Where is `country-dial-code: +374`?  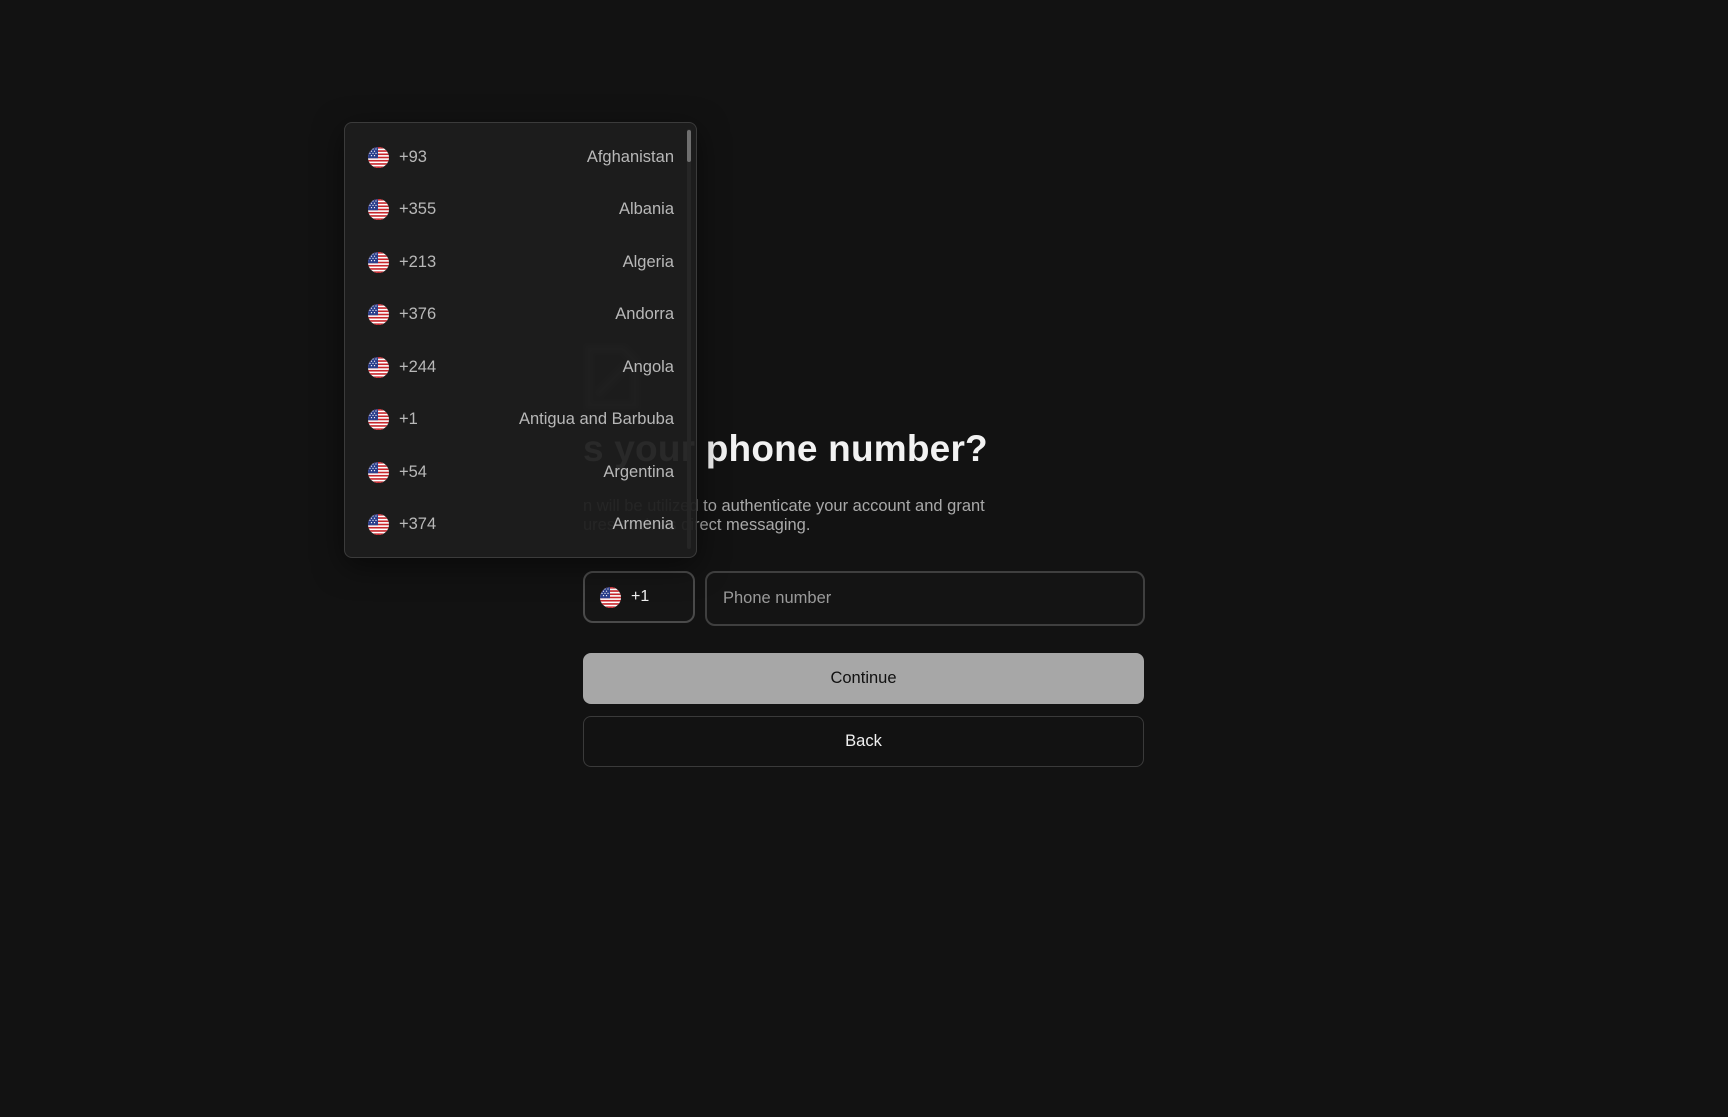
country-dial-code: +374 is located at coordinates (418, 524).